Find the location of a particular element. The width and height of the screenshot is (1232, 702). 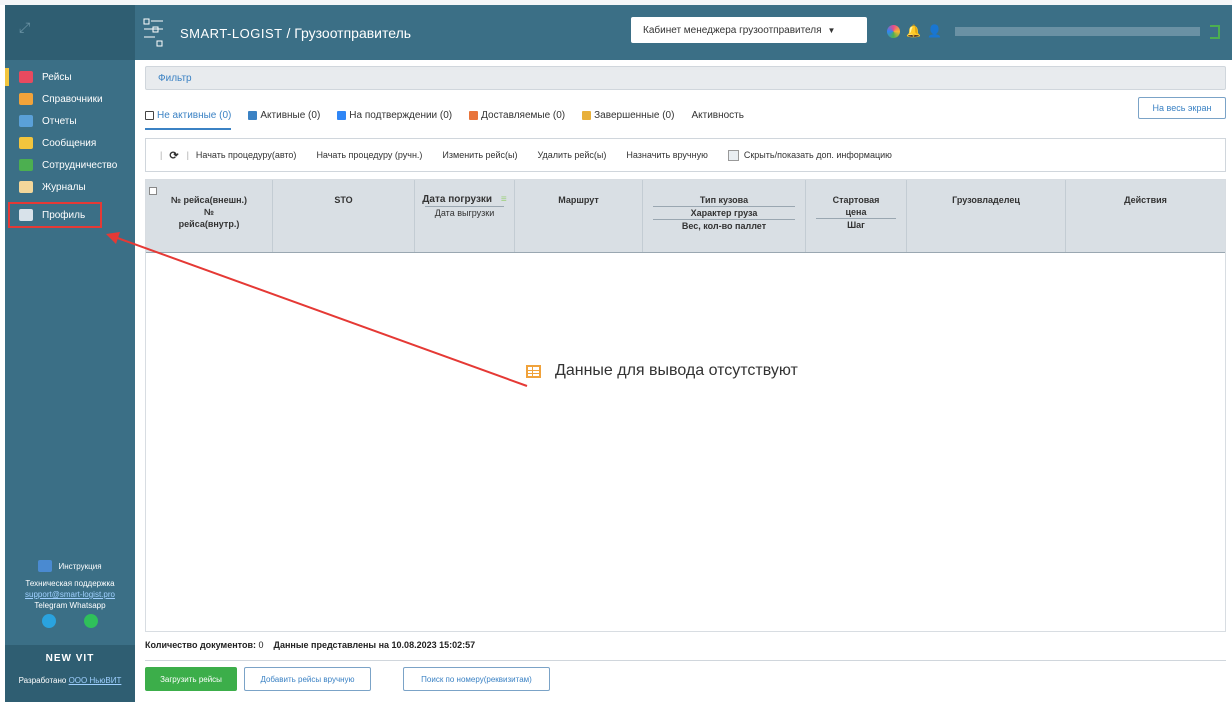

col-load-date: Дата погрузки ≡ is located at coordinates (464, 200).